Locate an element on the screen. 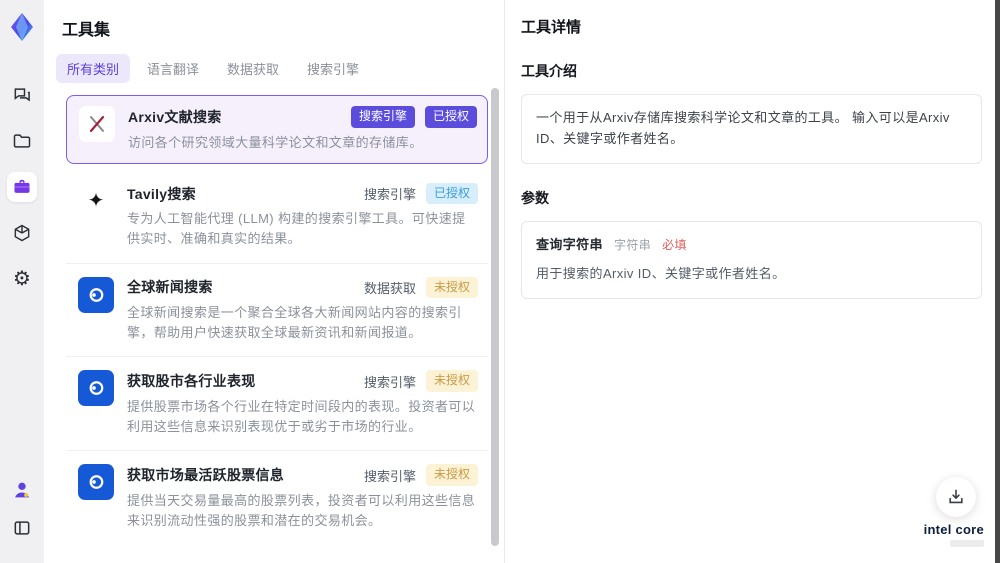 The image size is (1000, 563). folder-icon is located at coordinates (22, 141).